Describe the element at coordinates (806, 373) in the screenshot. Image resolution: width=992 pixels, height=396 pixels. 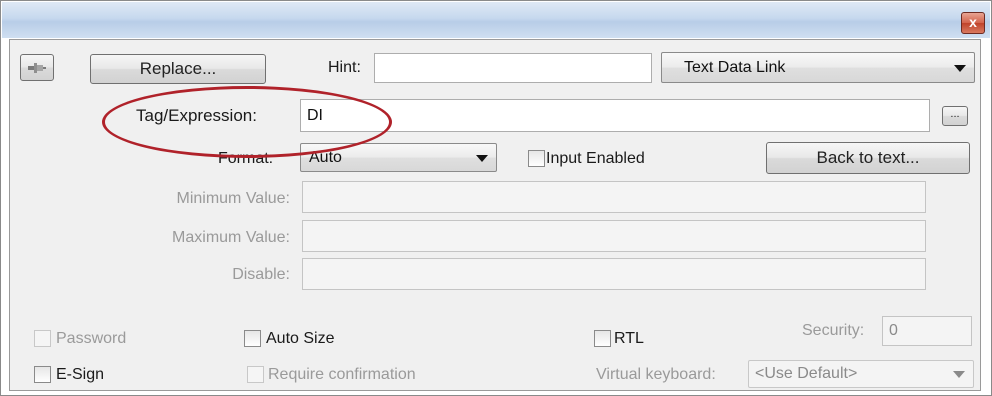
I see `virtual-keyboard-selected: <Use Default>` at that location.